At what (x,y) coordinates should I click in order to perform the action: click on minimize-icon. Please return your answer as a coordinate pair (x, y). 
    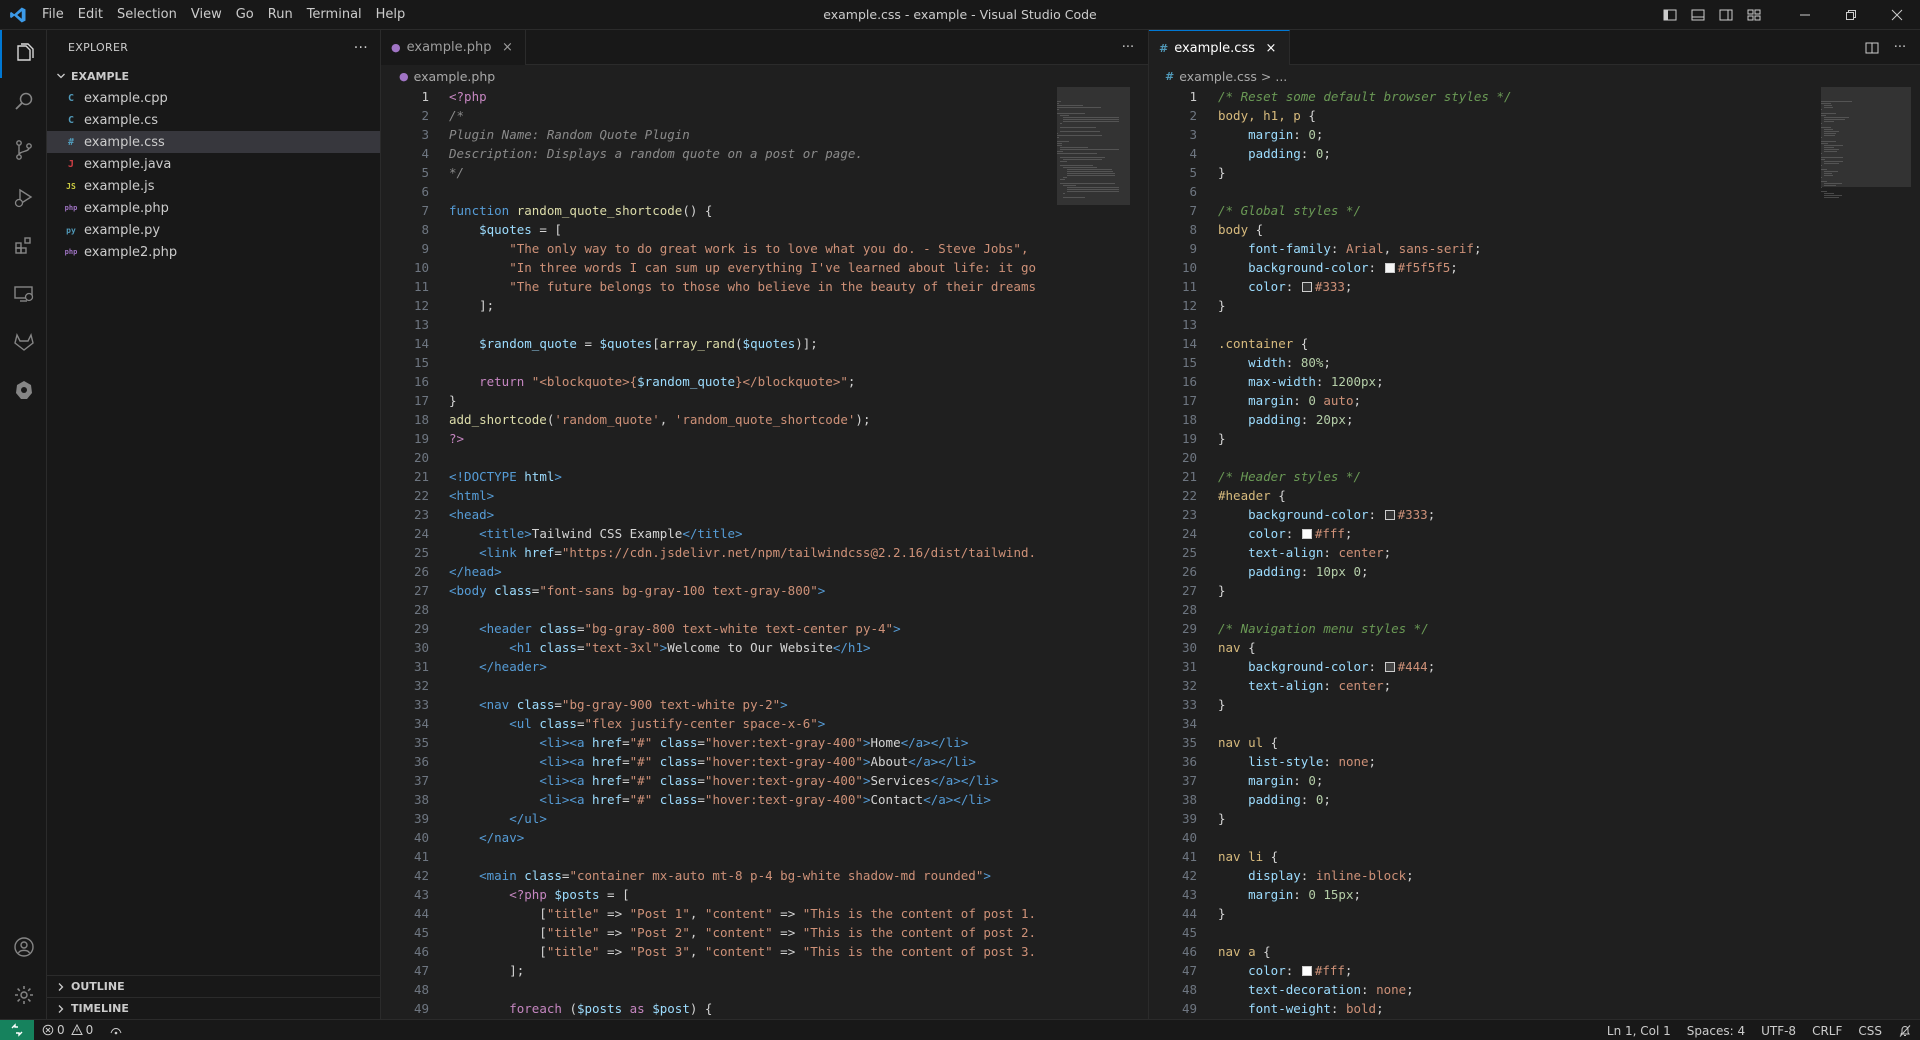
    Looking at the image, I should click on (1805, 15).